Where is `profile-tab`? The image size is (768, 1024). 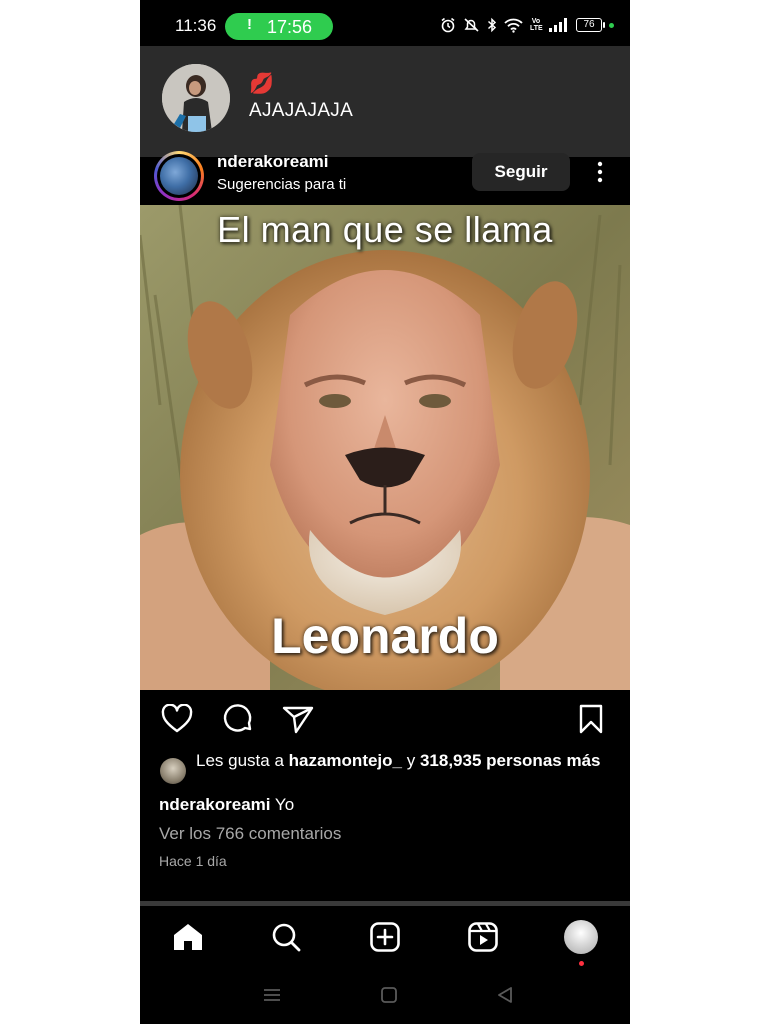 profile-tab is located at coordinates (581, 943).